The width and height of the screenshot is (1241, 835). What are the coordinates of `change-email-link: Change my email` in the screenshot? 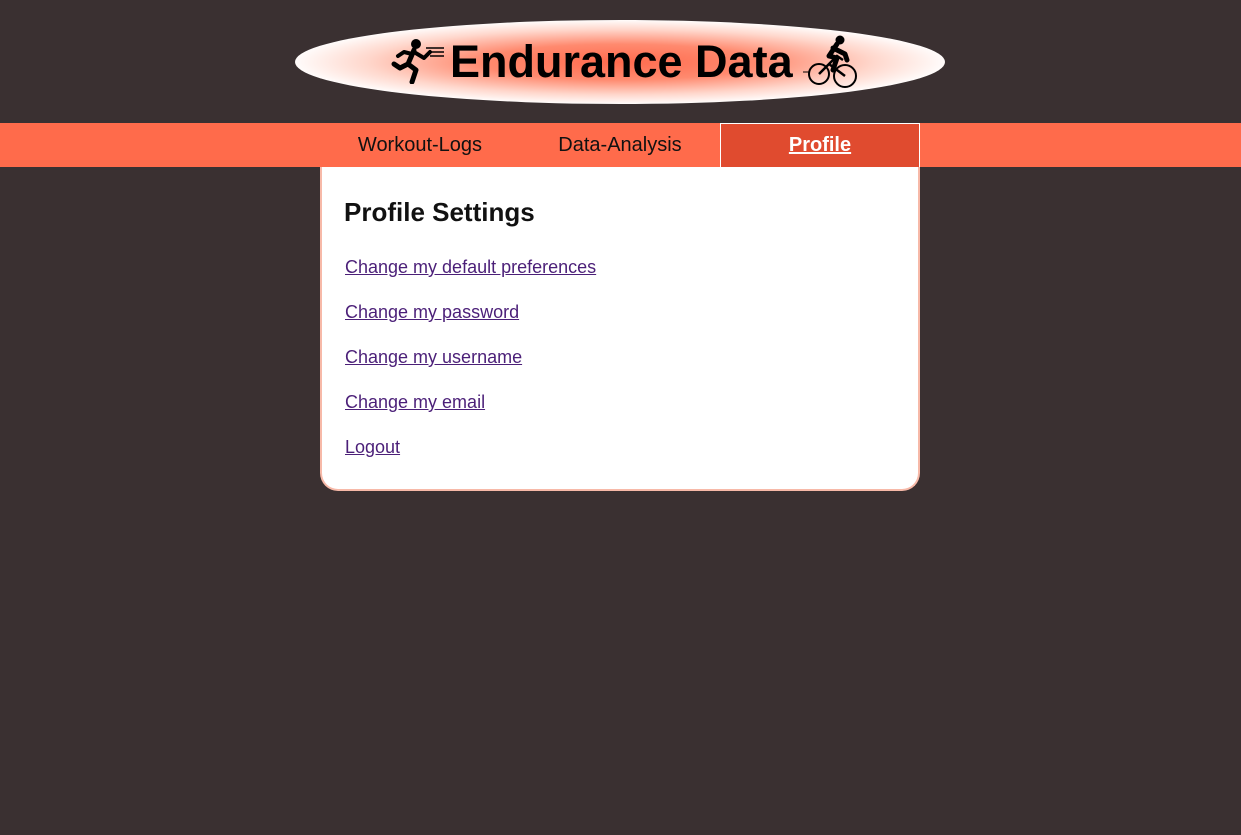 It's located at (415, 402).